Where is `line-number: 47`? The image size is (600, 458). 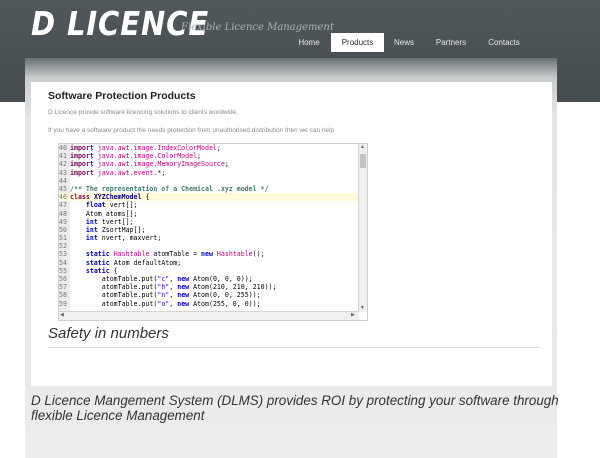 line-number: 47 is located at coordinates (63, 205).